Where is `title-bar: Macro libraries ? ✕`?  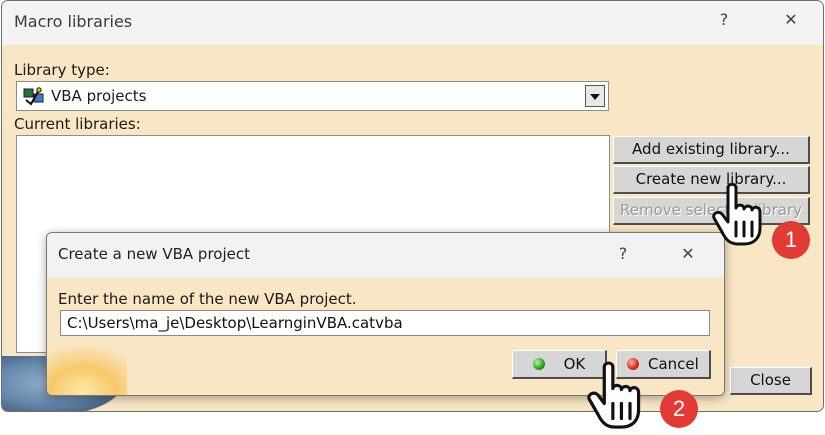
title-bar: Macro libraries ? ✕ is located at coordinates (412, 23).